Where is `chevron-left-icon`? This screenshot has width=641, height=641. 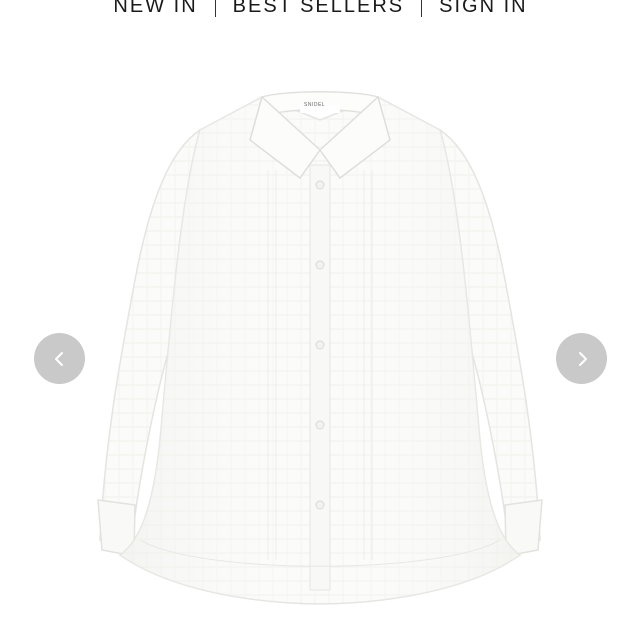
chevron-left-icon is located at coordinates (58, 358).